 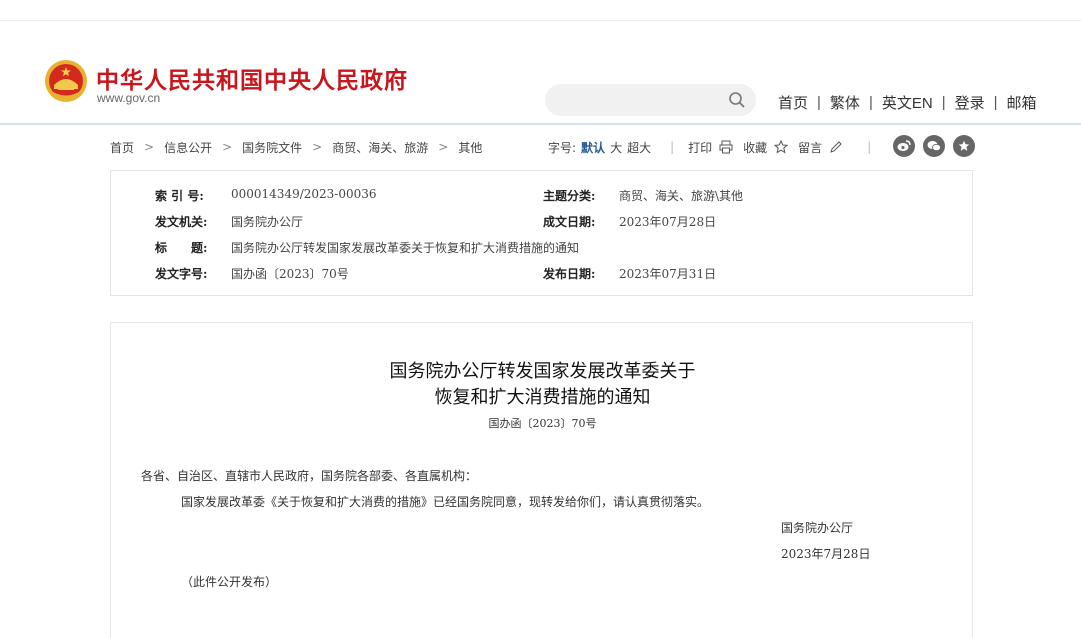 What do you see at coordinates (272, 147) in the screenshot?
I see `breadcrumb-item-docs: 国务院文件` at bounding box center [272, 147].